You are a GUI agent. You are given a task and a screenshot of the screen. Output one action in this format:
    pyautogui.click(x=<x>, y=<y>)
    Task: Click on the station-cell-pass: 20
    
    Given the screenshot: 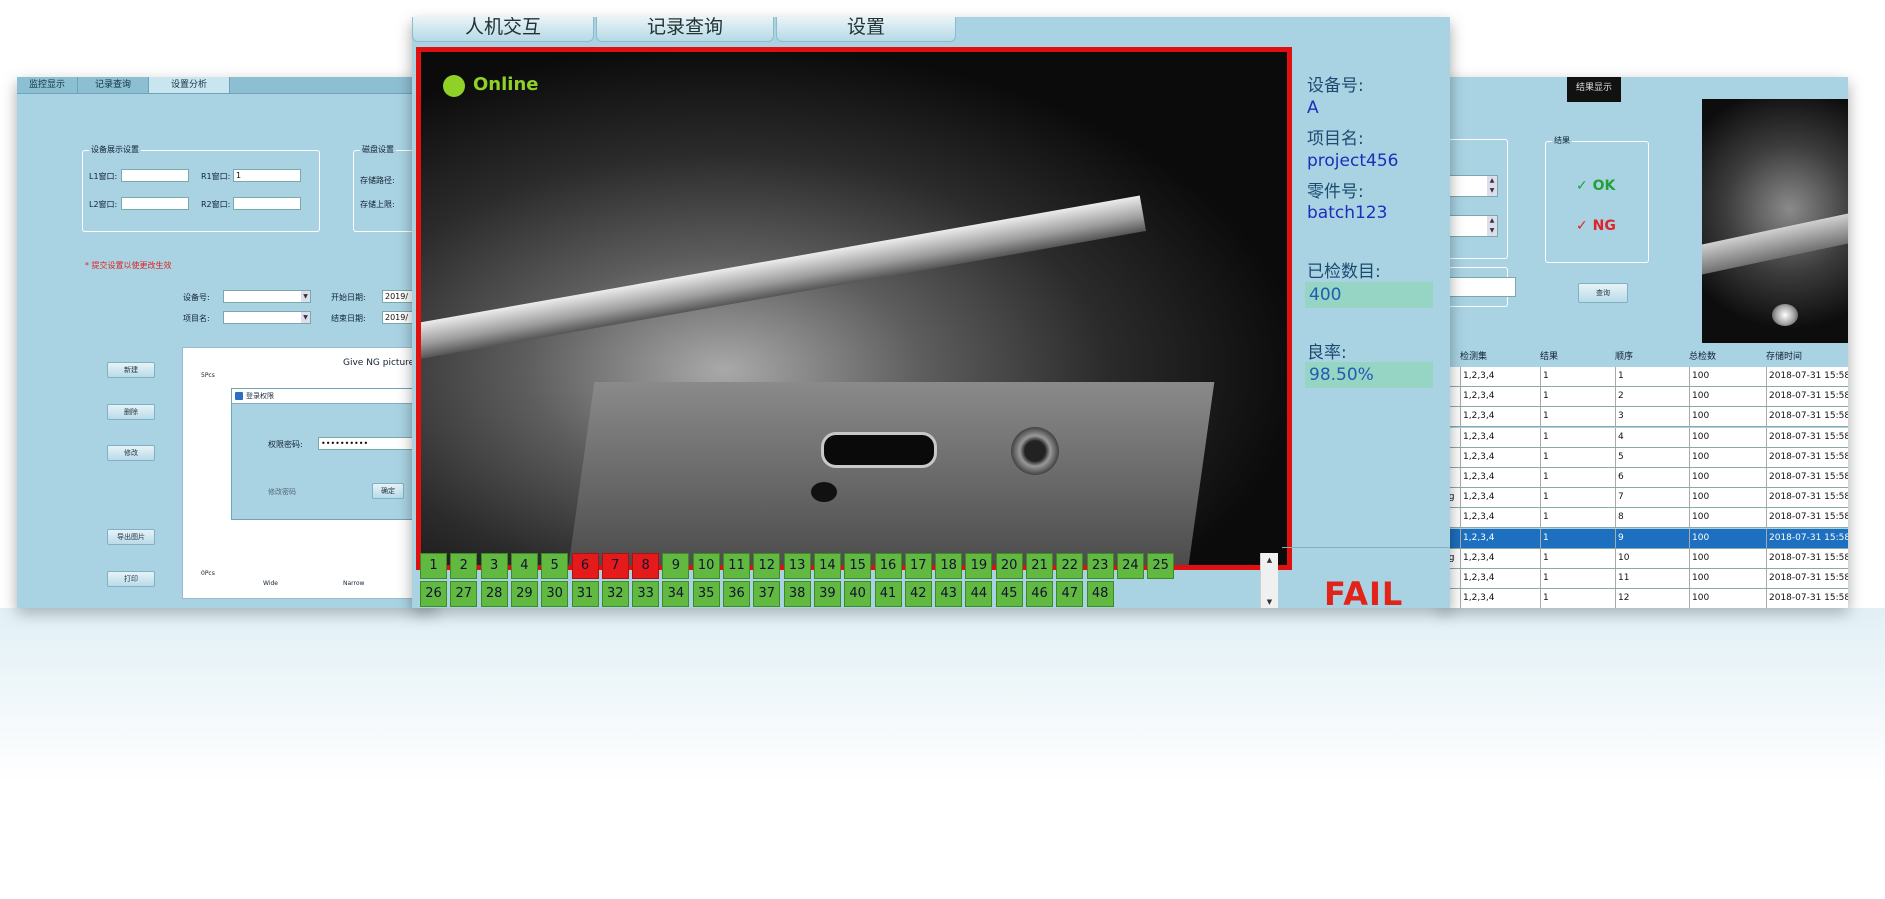 What is the action you would take?
    pyautogui.click(x=1009, y=566)
    